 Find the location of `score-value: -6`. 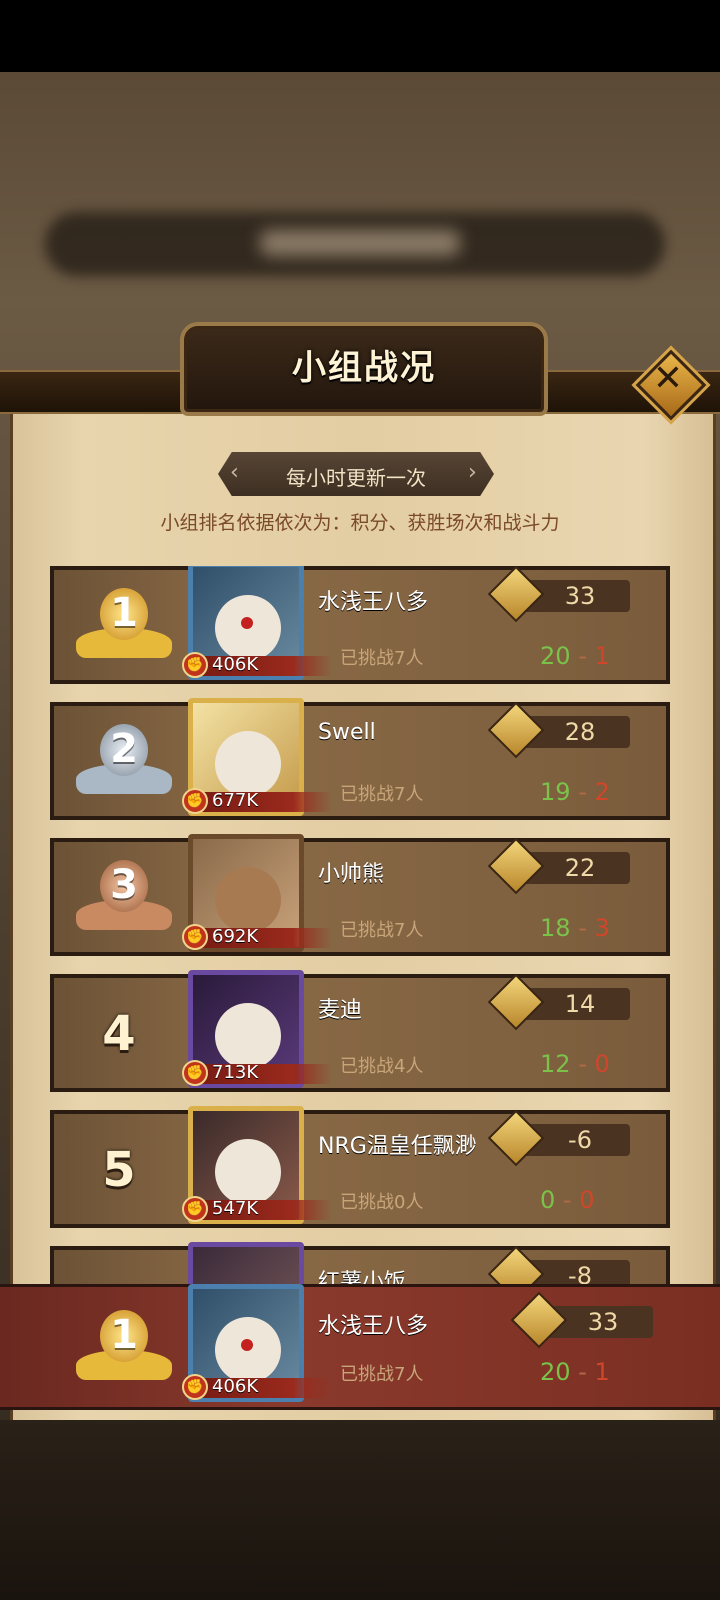

score-value: -6 is located at coordinates (580, 1140).